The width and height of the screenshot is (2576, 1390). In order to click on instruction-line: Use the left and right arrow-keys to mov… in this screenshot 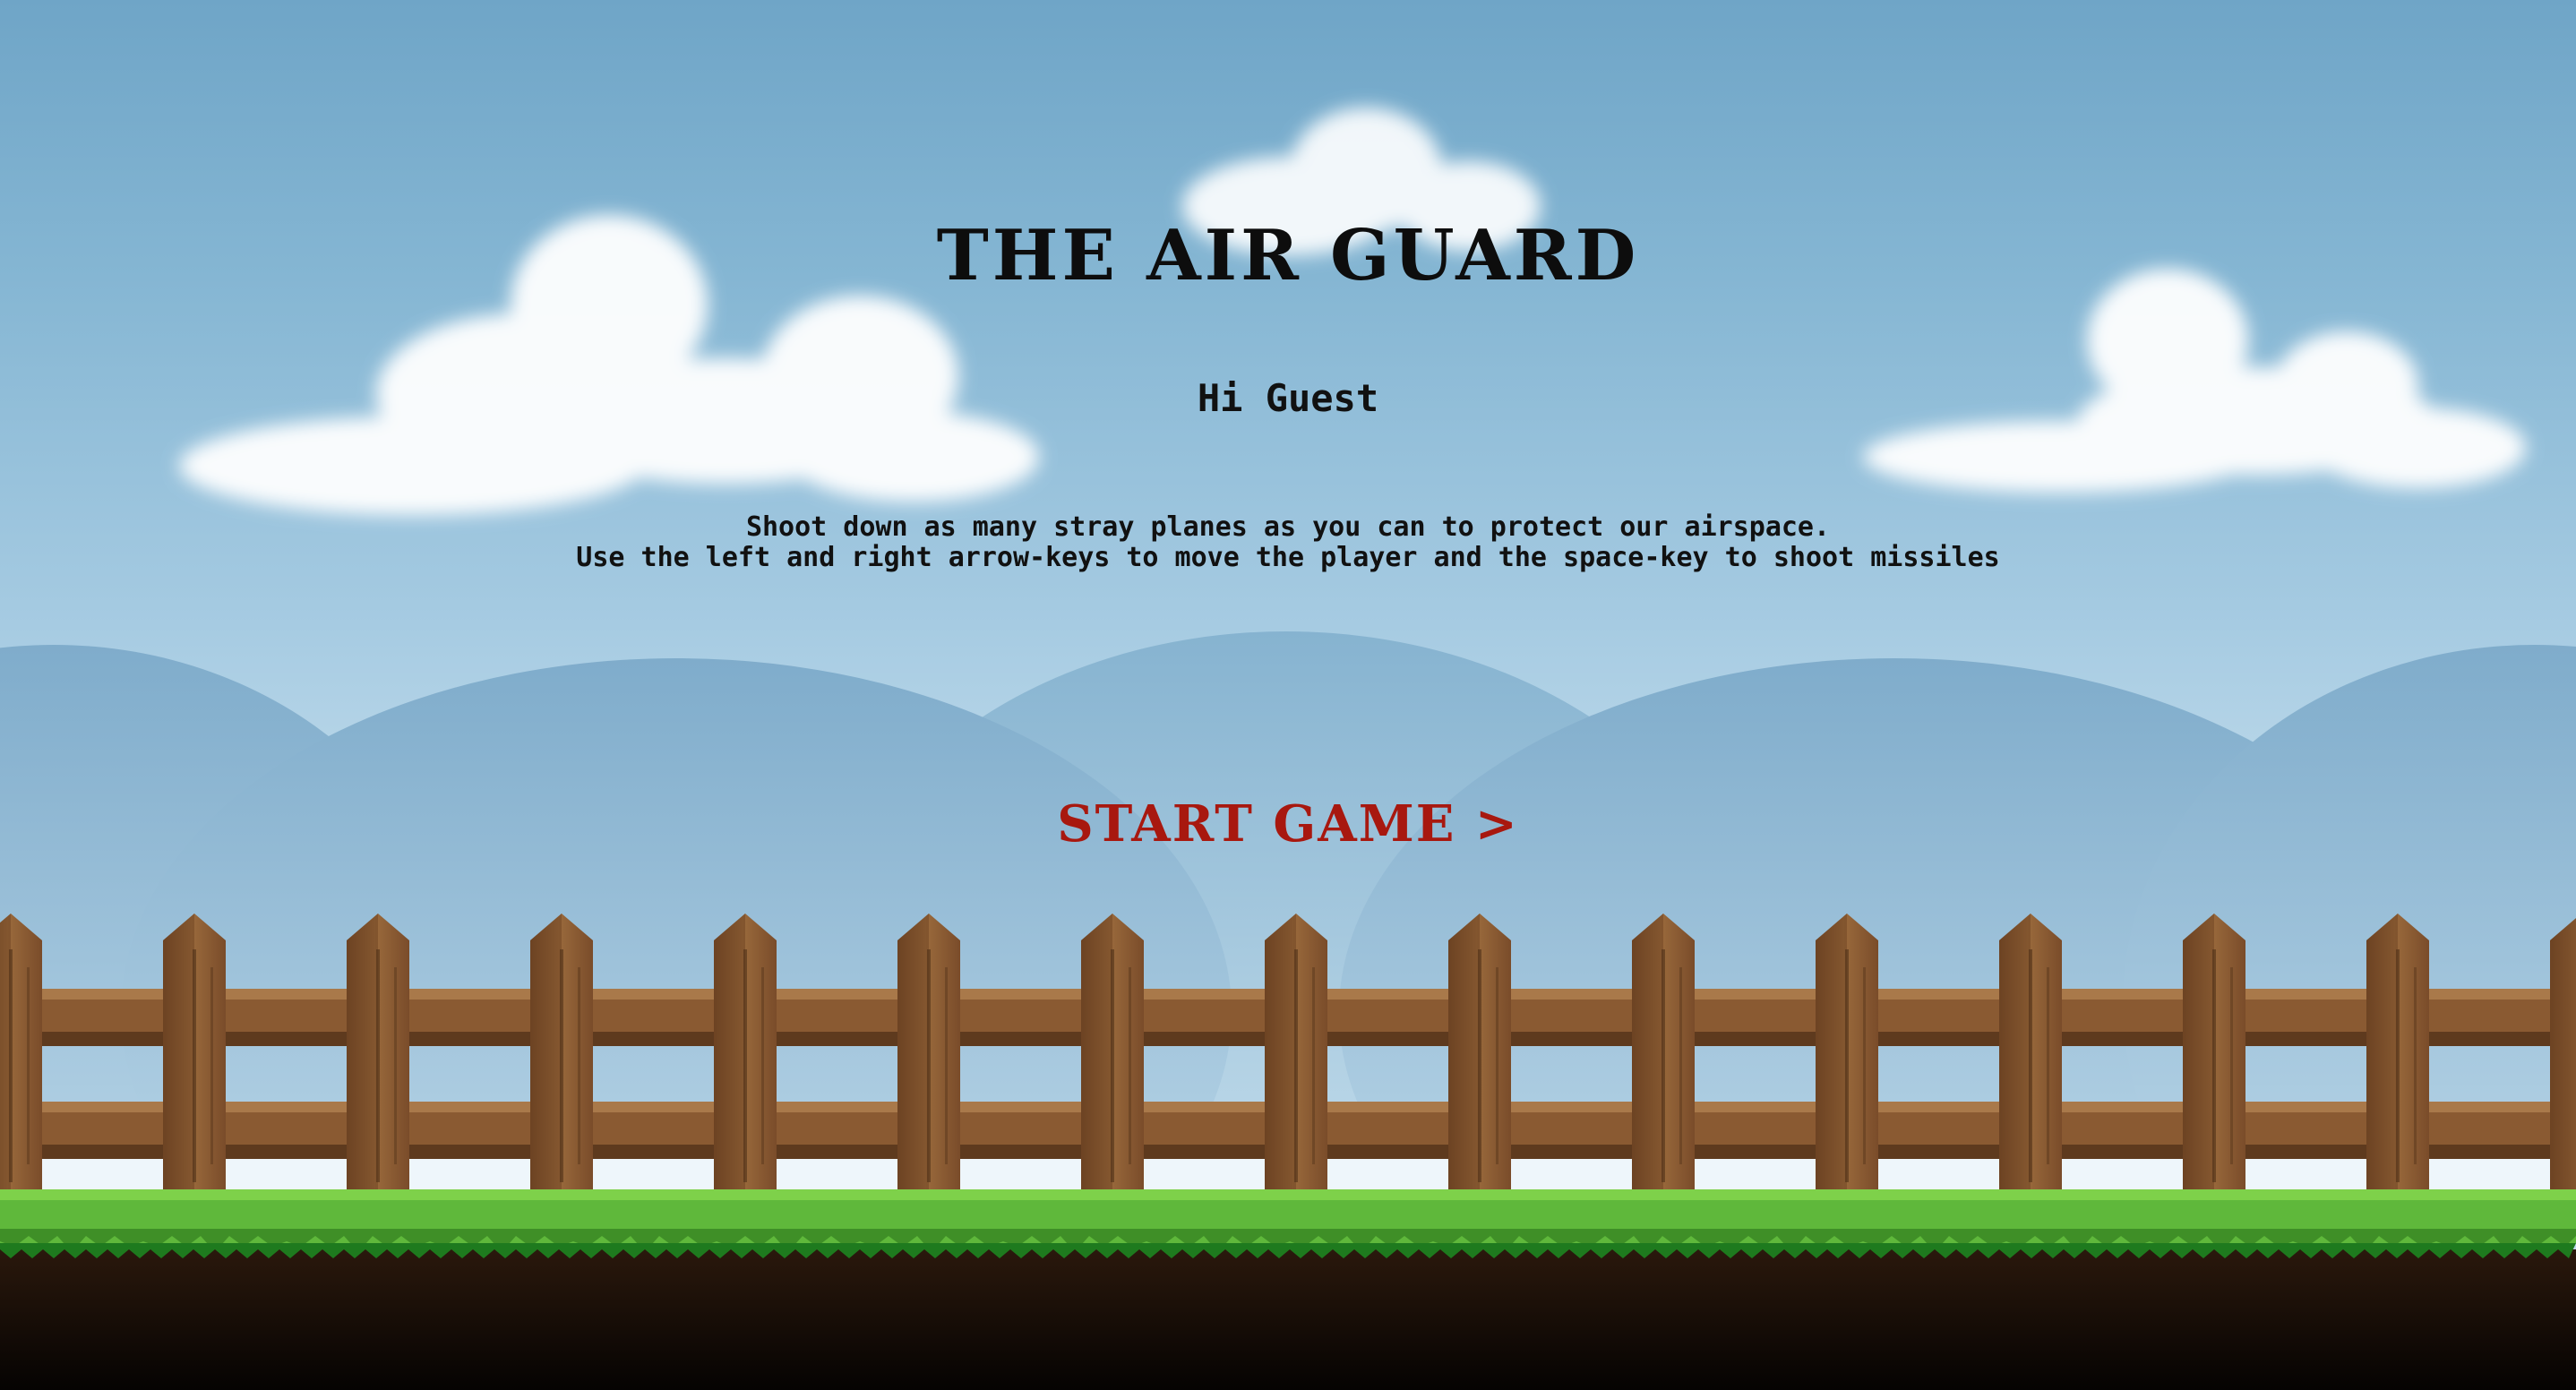, I will do `click(1288, 557)`.